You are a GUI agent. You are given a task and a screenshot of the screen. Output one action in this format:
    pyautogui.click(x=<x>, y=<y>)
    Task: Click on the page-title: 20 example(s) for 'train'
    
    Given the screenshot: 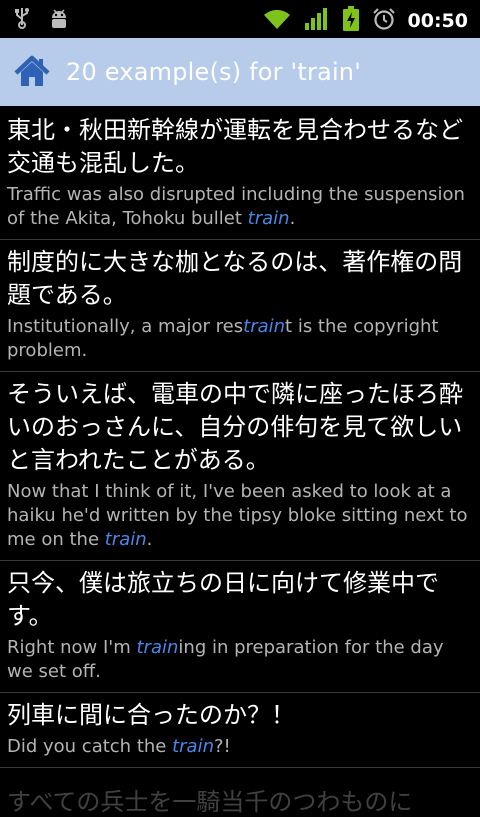 What is the action you would take?
    pyautogui.click(x=214, y=72)
    